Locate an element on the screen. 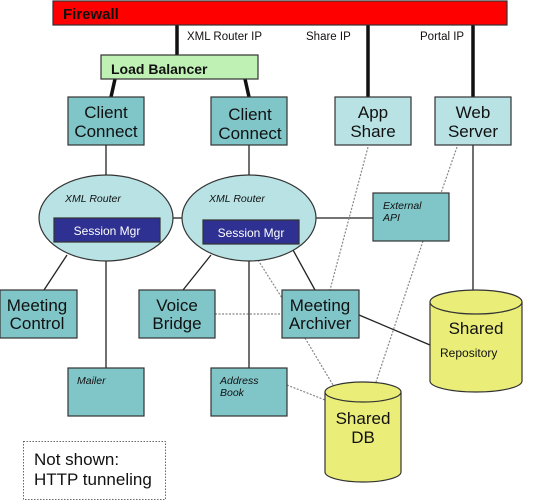 Image resolution: width=560 pixels, height=501 pixels. label: API is located at coordinates (391, 218).